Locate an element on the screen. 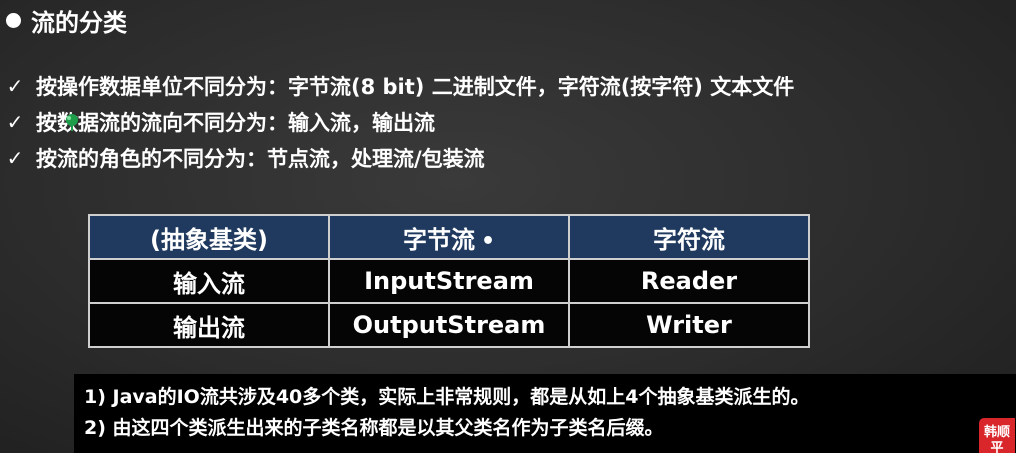 The height and width of the screenshot is (453, 1016). header-char-stream: 字符流 is located at coordinates (689, 237).